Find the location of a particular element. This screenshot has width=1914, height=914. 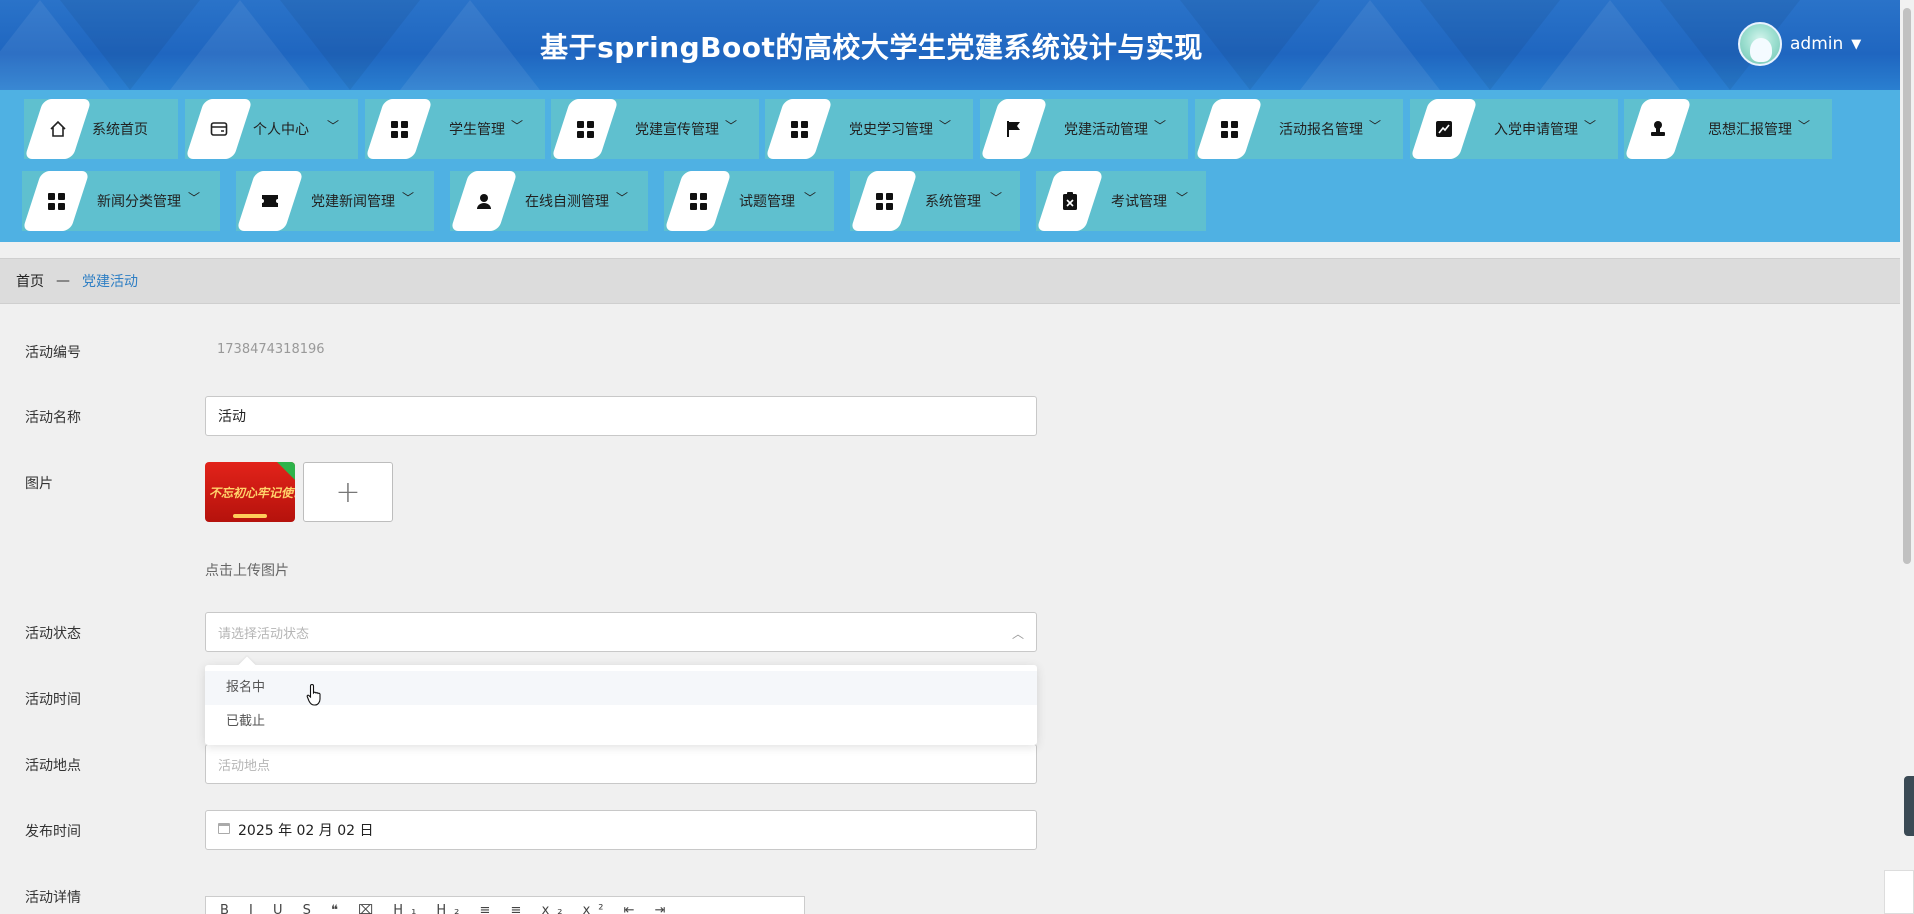

activity-name-input: 活动 is located at coordinates (621, 416).